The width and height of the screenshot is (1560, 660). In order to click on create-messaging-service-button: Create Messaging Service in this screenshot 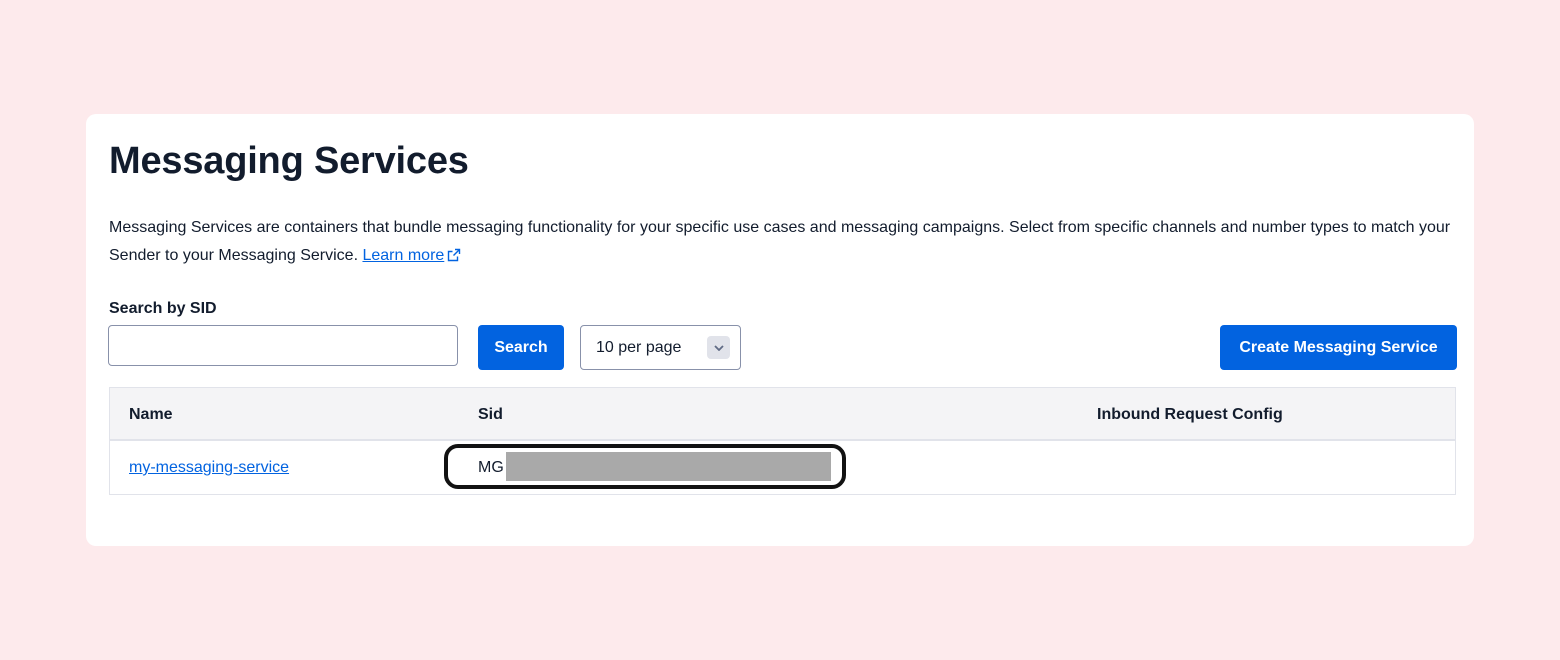, I will do `click(1338, 347)`.